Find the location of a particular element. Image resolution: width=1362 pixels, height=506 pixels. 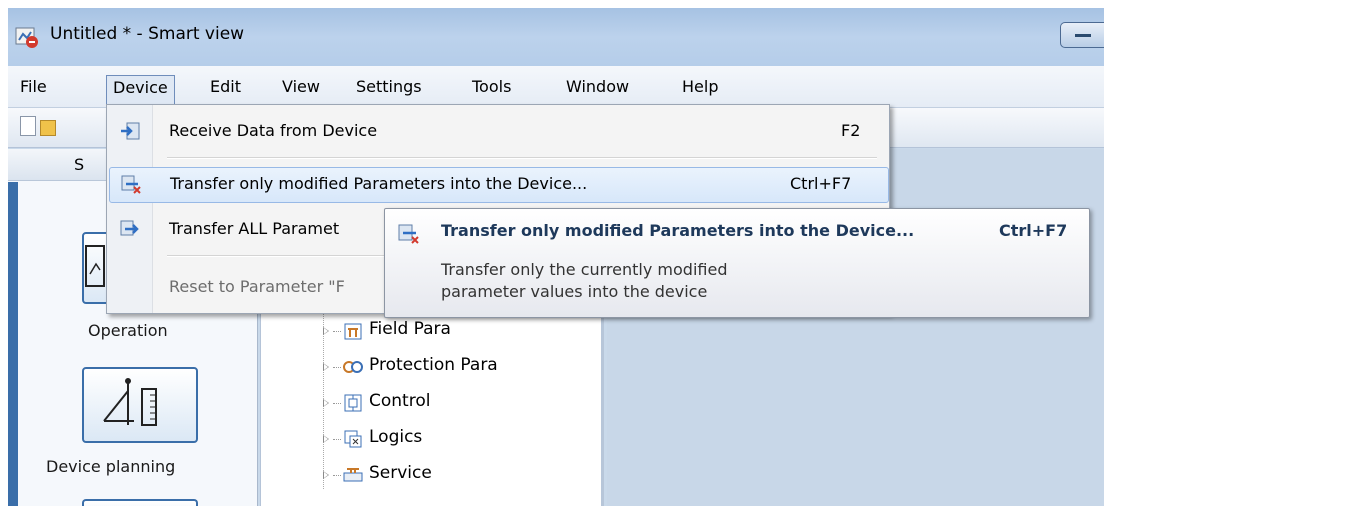

menu-edit: Edit is located at coordinates (225, 88).